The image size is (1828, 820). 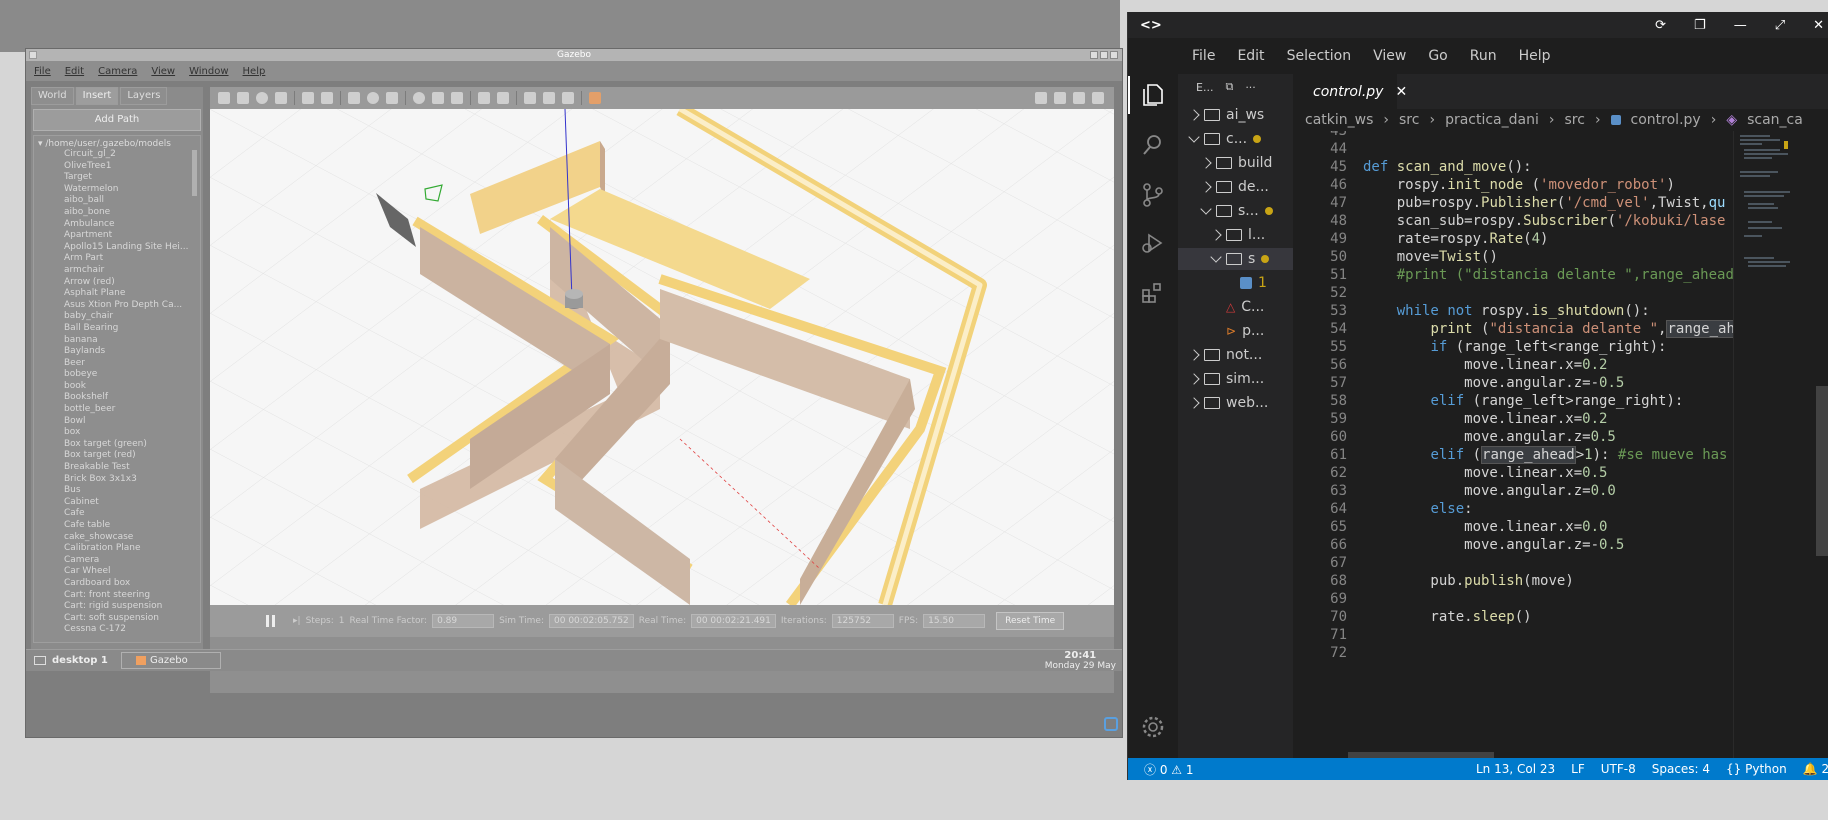 What do you see at coordinates (1447, 167) in the screenshot?
I see `code-line: def scan_and_move():` at bounding box center [1447, 167].